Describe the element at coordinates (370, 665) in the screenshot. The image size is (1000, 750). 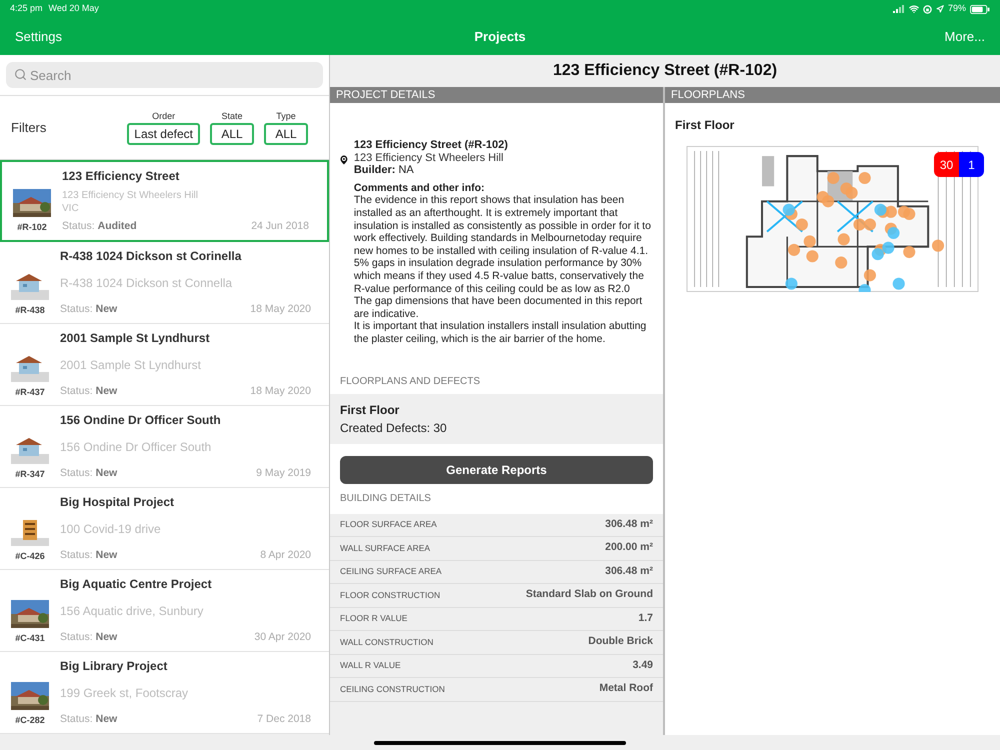
I see `detail-label: WALL R VALUE` at that location.